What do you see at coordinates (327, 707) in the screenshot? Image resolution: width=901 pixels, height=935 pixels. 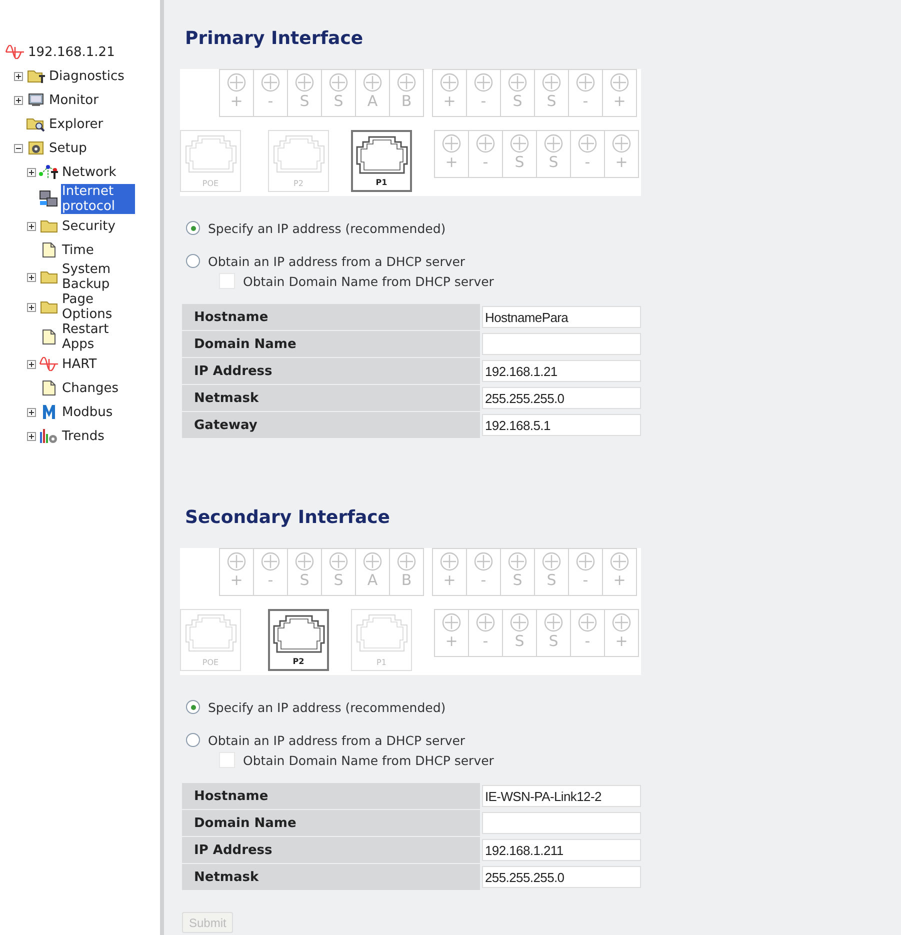 I see `option-label: Specify an IP address (recommended)` at bounding box center [327, 707].